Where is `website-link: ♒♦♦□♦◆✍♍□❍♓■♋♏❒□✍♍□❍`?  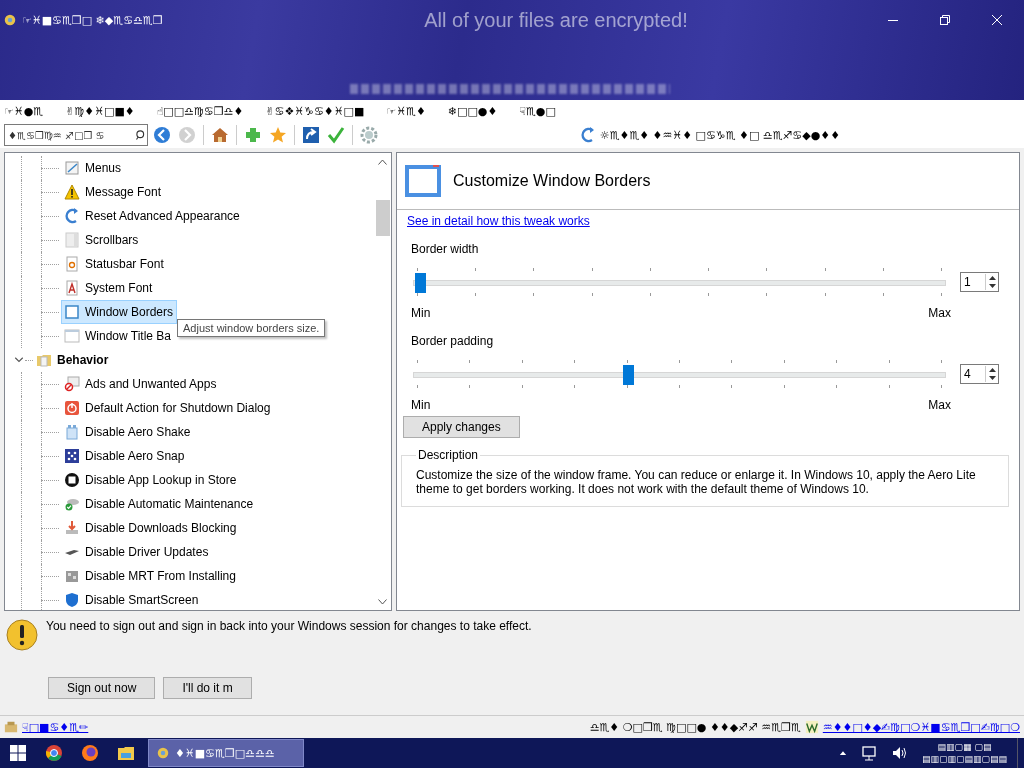 website-link: ♒♦♦□♦◆✍♍□❍♓■♋♏❒□✍♍□❍ is located at coordinates (921, 727).